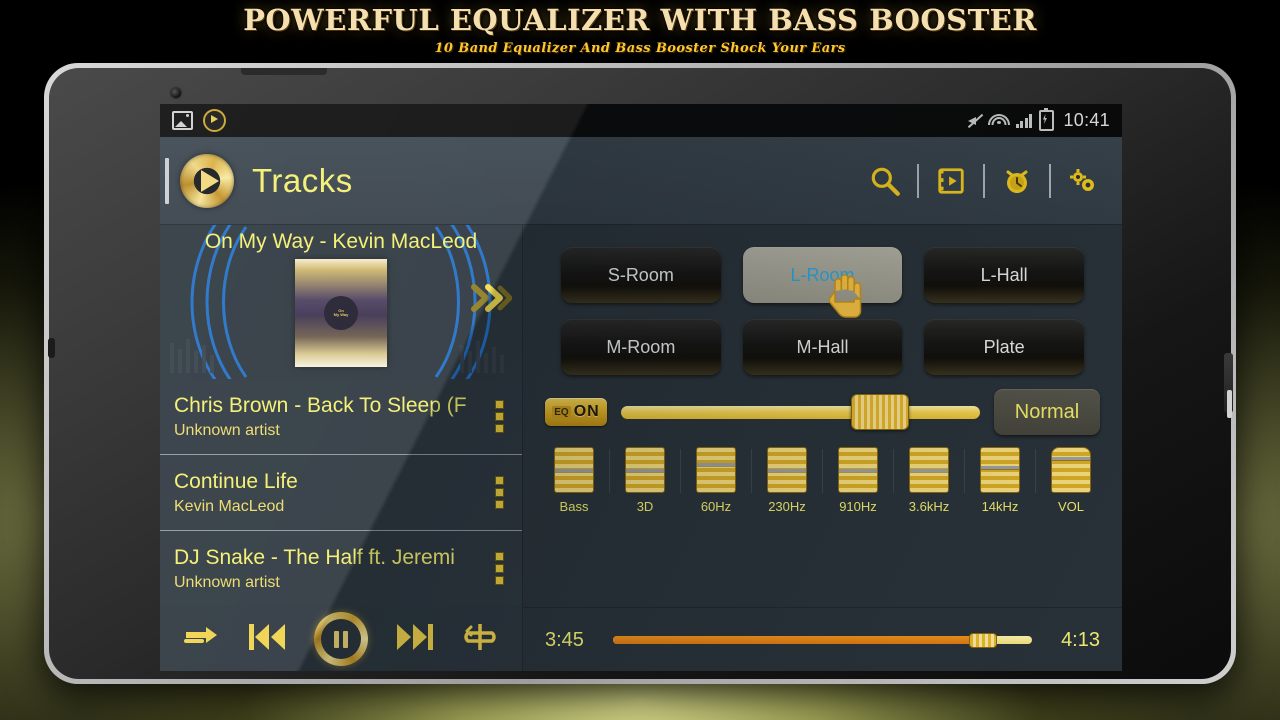  I want to click on settings-gears-icon, so click(1083, 181).